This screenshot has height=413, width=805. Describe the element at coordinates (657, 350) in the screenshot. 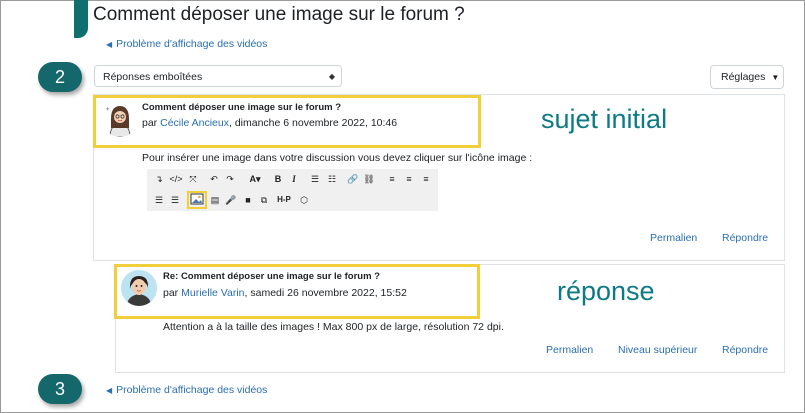

I see `parent-link: Niveau supérieur` at that location.